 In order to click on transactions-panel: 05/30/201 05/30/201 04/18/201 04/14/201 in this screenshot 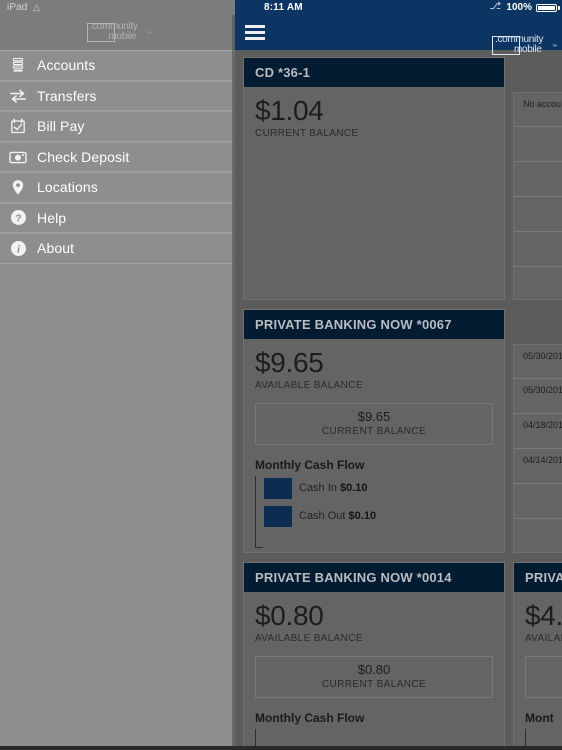, I will do `click(537, 448)`.